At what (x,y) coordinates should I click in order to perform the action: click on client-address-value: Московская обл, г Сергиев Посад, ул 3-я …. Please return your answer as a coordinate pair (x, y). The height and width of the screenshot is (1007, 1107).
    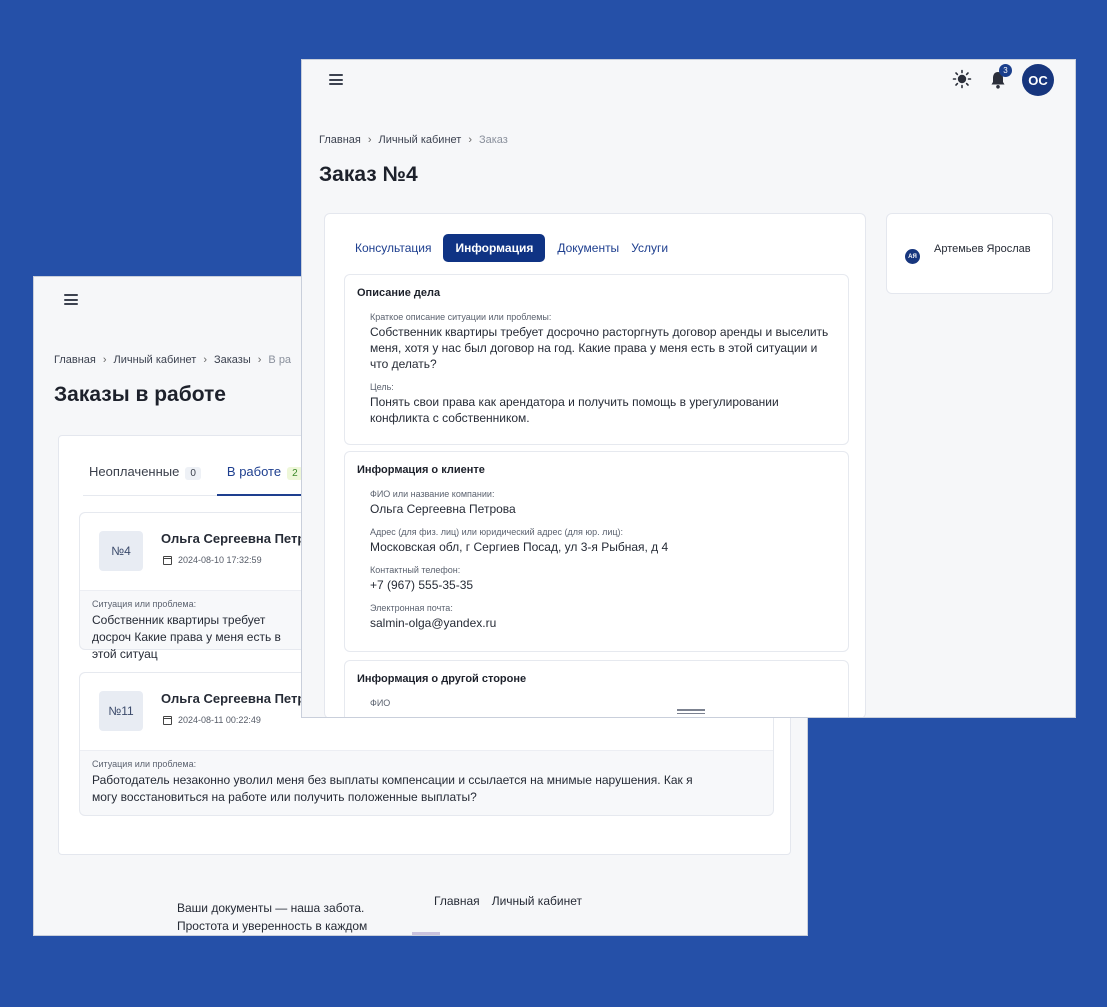
    Looking at the image, I should click on (519, 547).